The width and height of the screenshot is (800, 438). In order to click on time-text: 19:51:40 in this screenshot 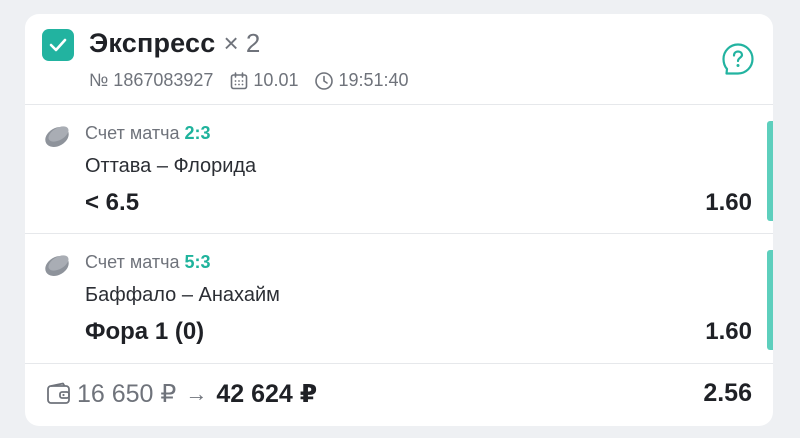, I will do `click(373, 80)`.